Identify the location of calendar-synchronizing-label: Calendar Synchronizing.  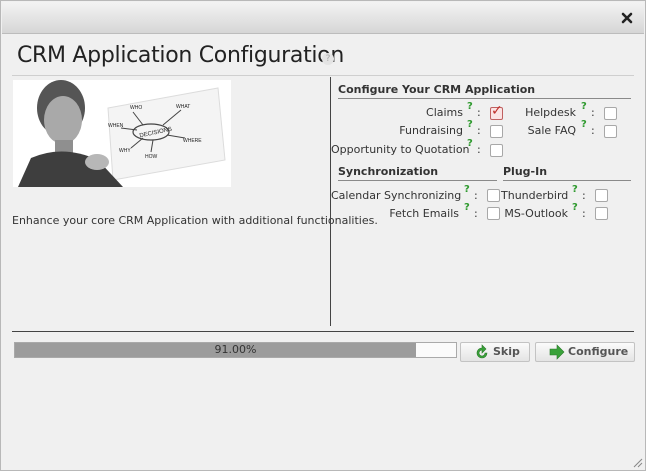
(396, 195).